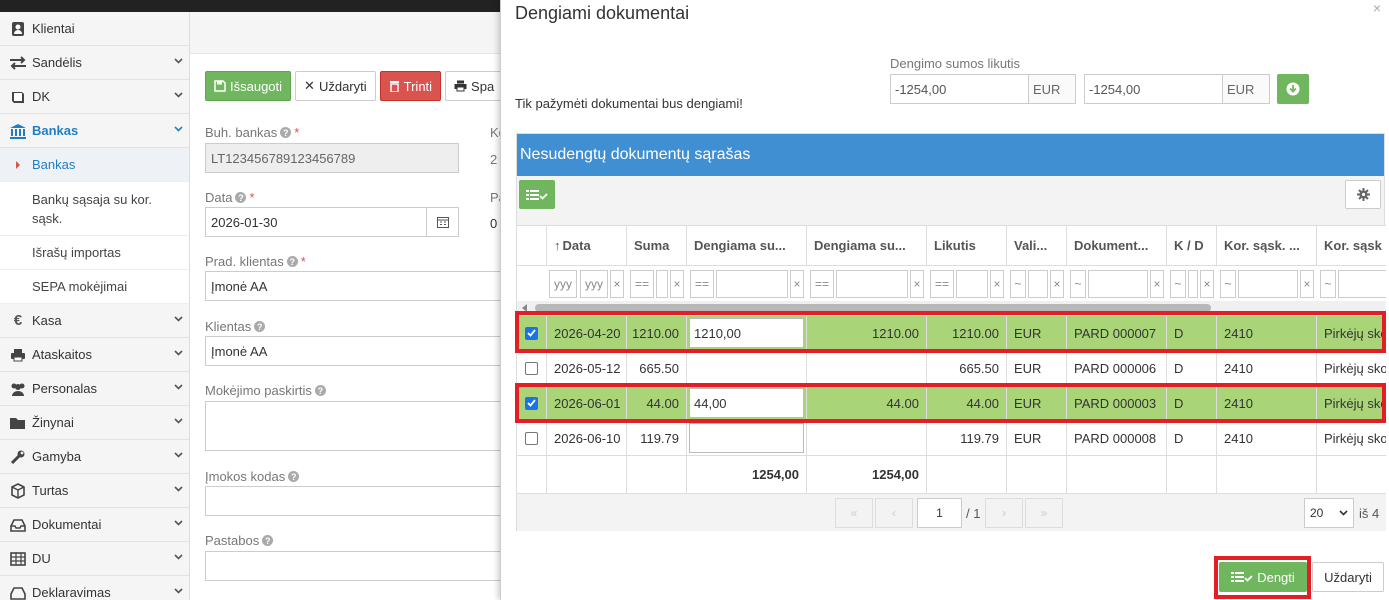 This screenshot has width=1389, height=600. What do you see at coordinates (1351, 245) in the screenshot?
I see `column-header-kor-sask-2: Kor. sąsk` at bounding box center [1351, 245].